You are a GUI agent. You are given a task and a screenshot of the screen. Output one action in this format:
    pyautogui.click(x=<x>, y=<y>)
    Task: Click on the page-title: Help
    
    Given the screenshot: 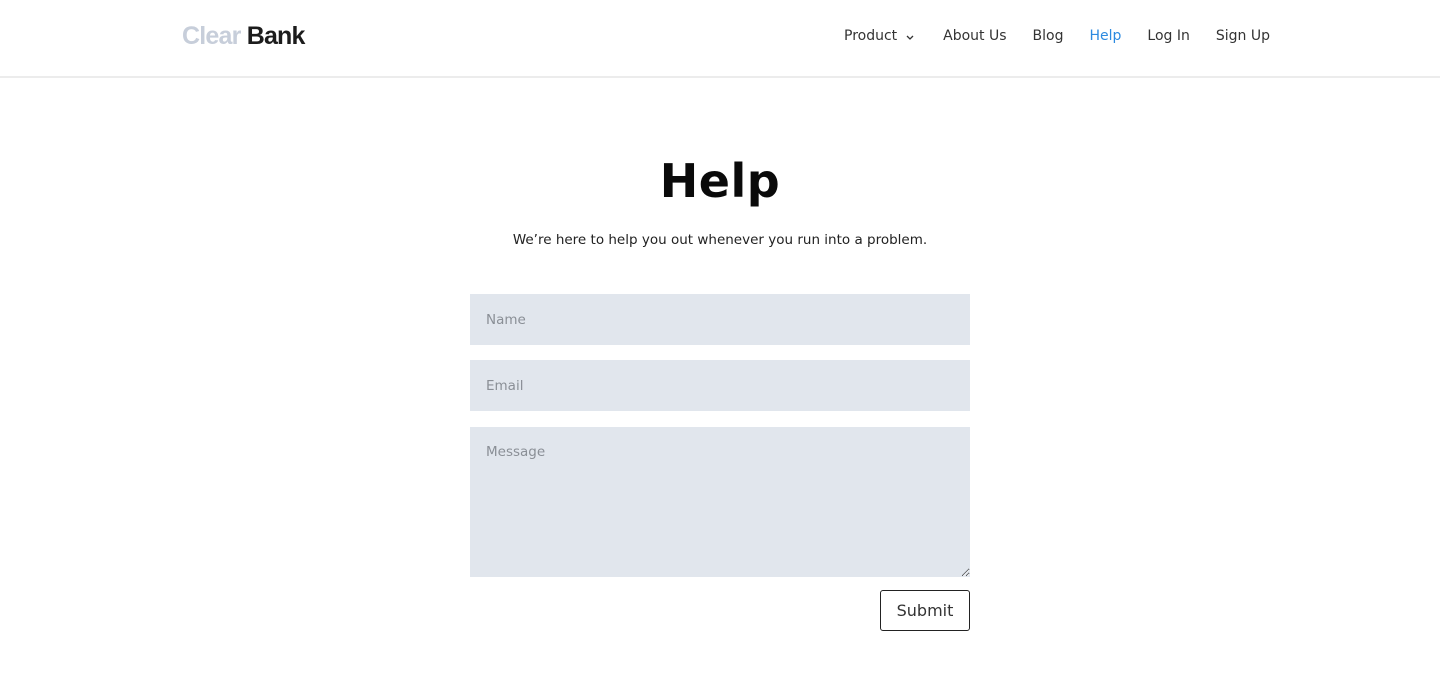 What is the action you would take?
    pyautogui.click(x=720, y=181)
    